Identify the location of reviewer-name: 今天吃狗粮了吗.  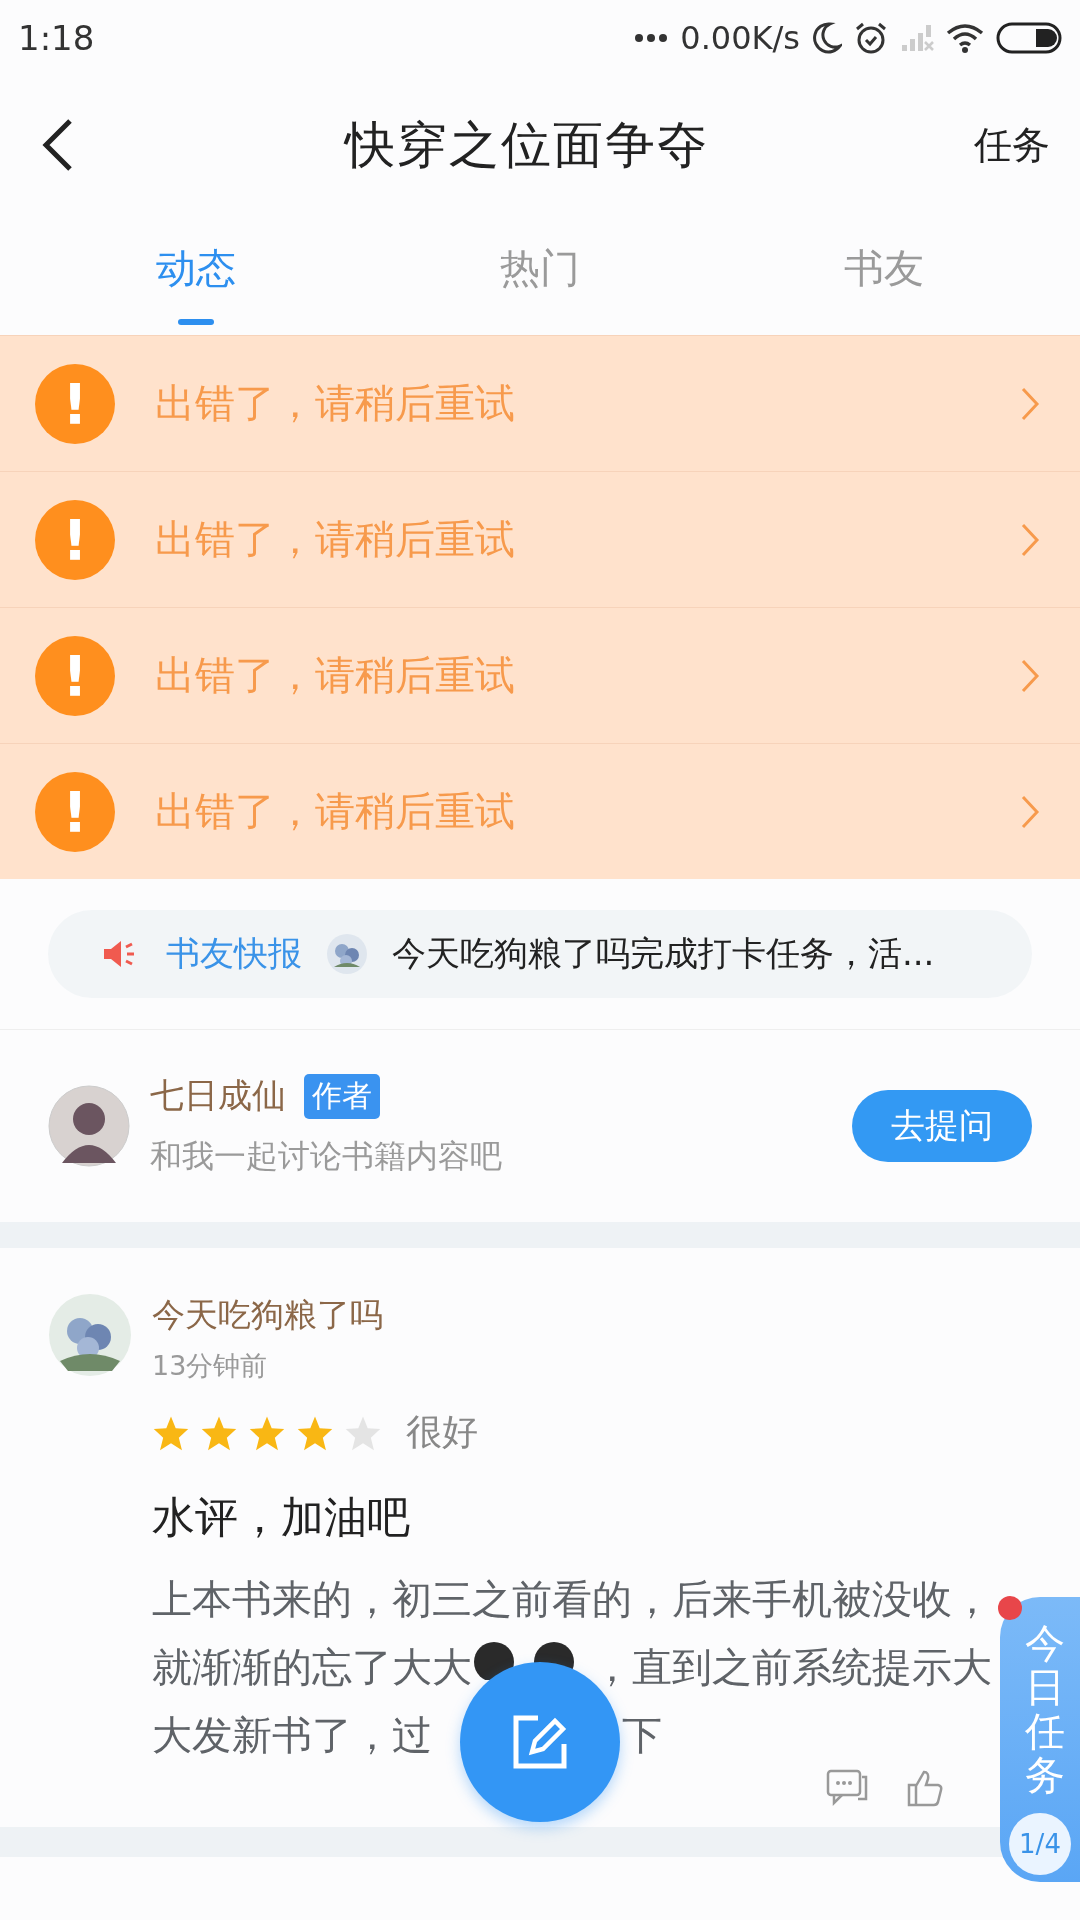
(267, 1315).